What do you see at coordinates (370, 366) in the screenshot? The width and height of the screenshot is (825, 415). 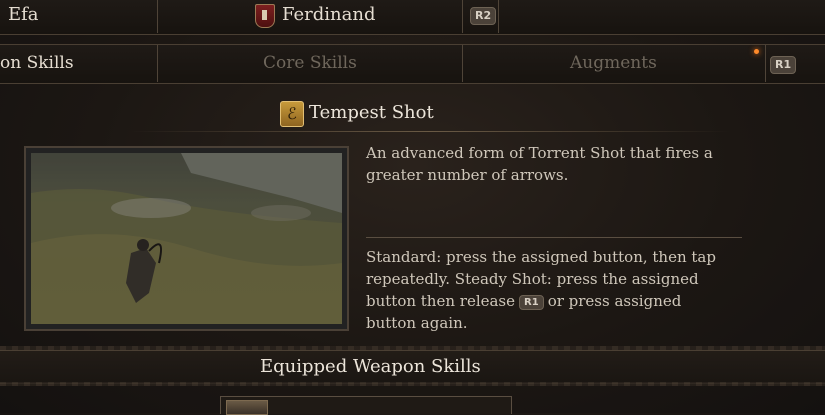 I see `section-title: Equipped Weapon Skills` at bounding box center [370, 366].